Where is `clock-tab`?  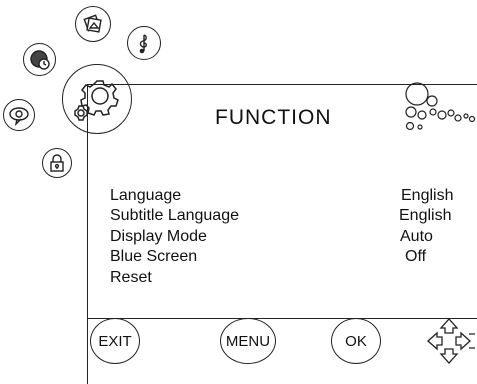
clock-tab is located at coordinates (39, 59).